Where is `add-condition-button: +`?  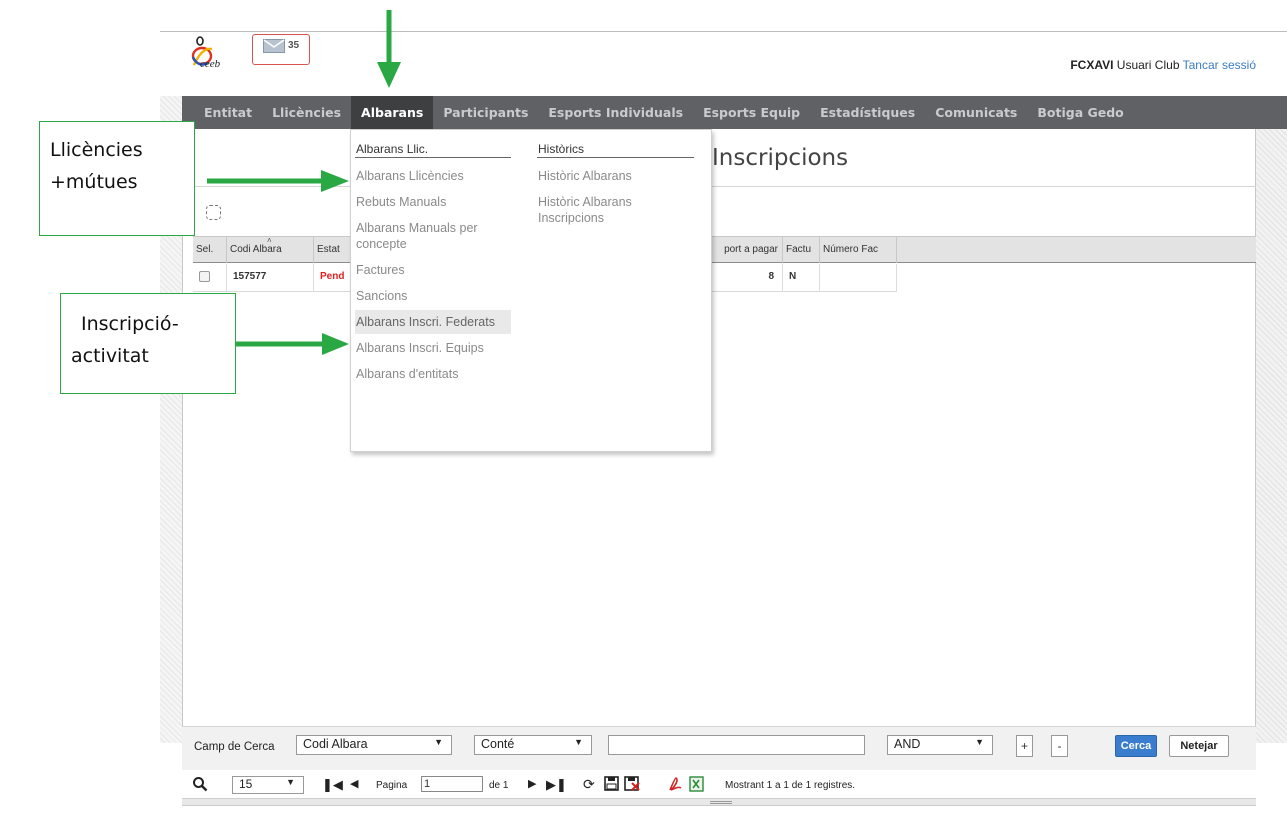 add-condition-button: + is located at coordinates (1024, 746).